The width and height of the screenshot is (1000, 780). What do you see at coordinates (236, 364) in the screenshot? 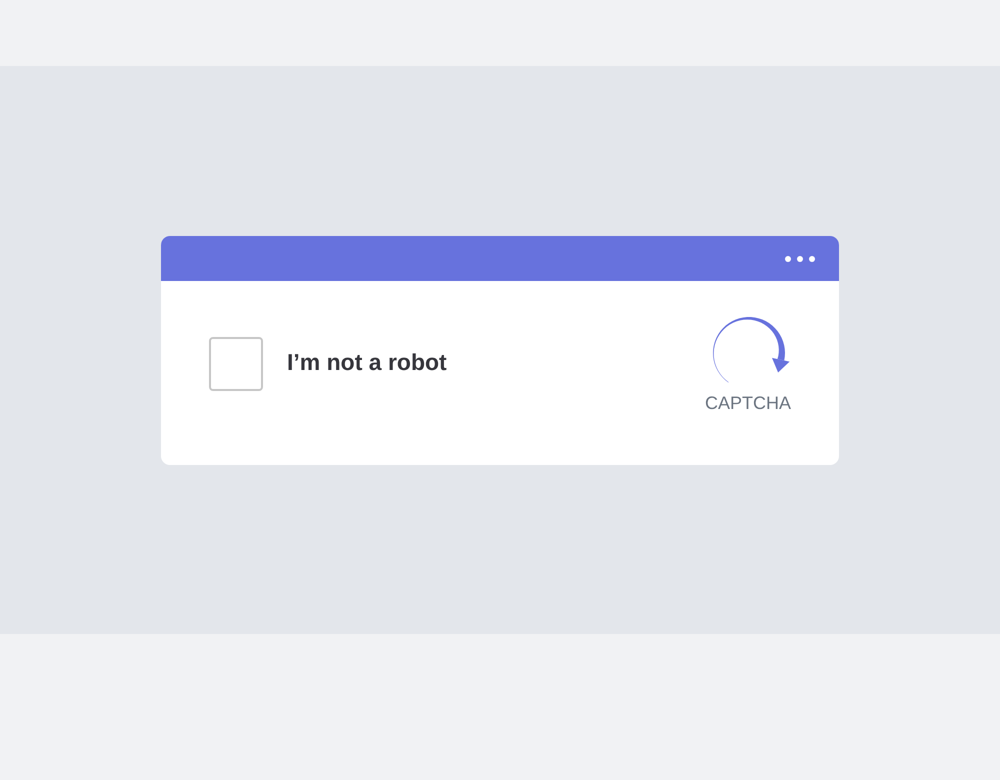
I see `checkbox` at bounding box center [236, 364].